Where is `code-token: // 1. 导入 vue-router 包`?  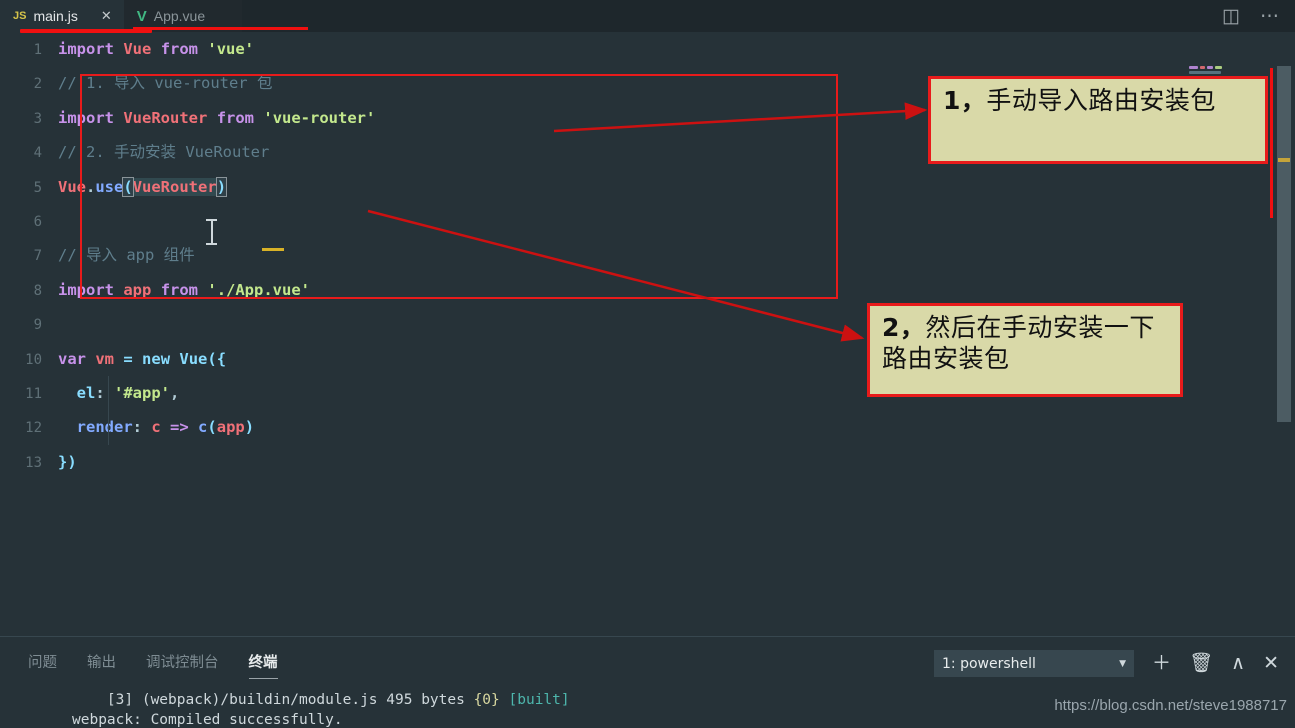
code-token: // 1. 导入 vue-router 包 is located at coordinates (165, 83).